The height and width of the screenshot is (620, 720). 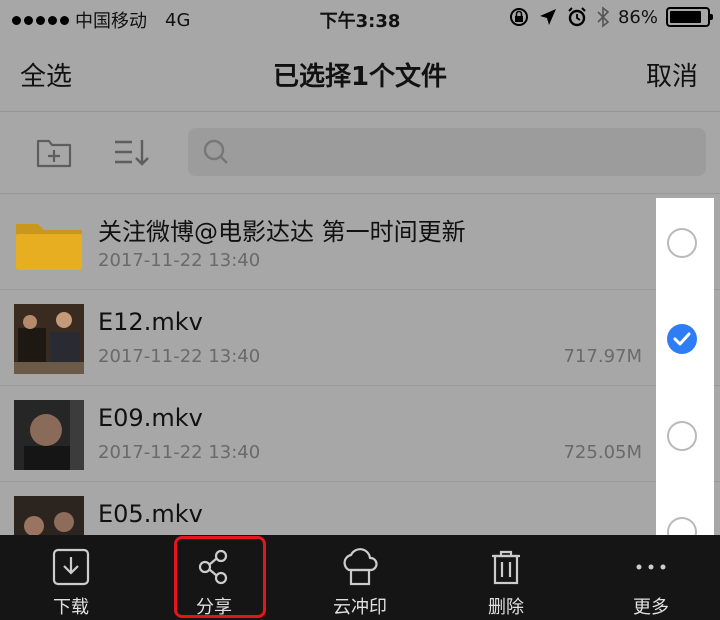 I want to click on file-name: E05.mkv, so click(x=150, y=514).